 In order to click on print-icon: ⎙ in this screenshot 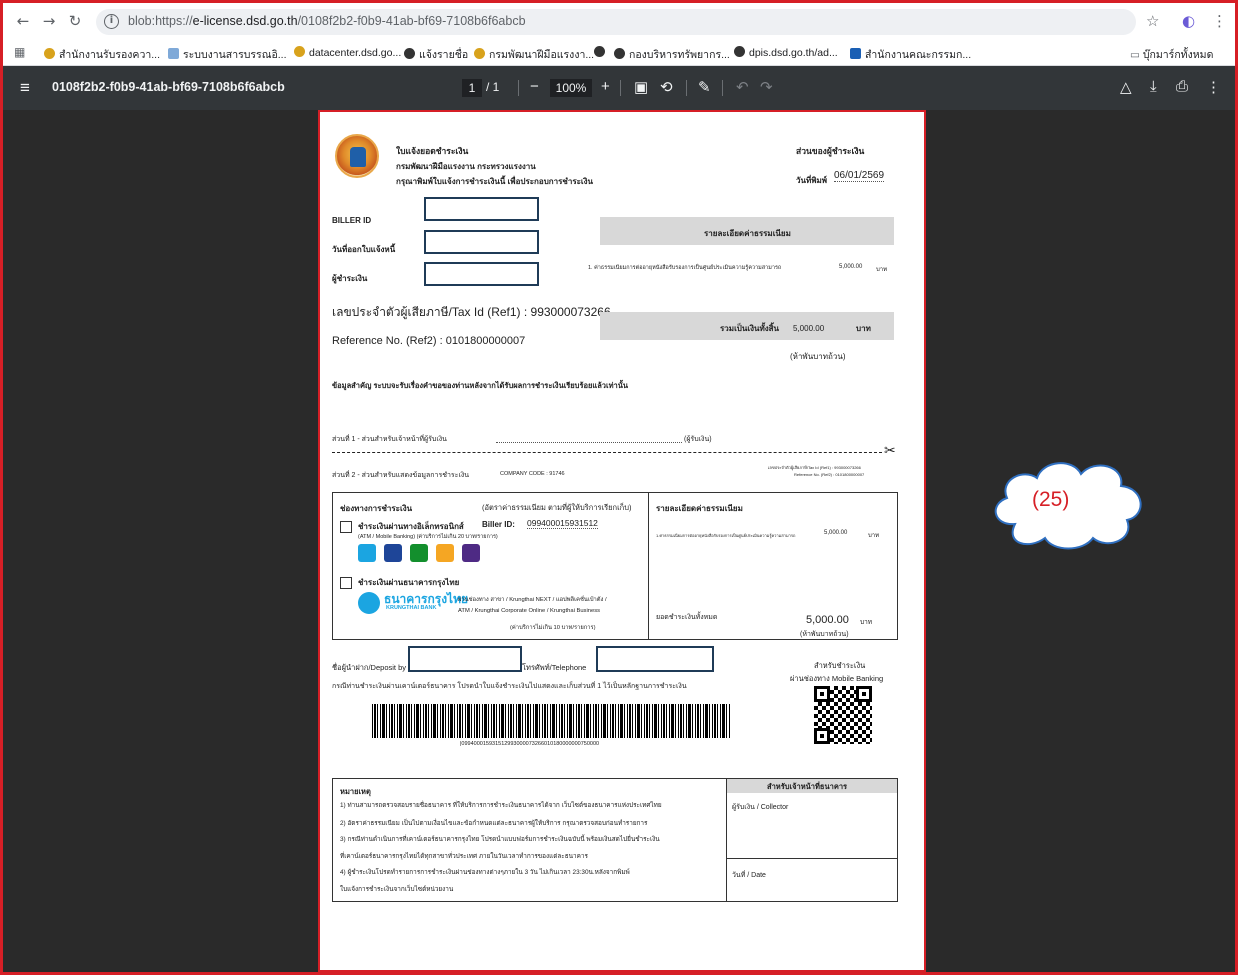, I will do `click(1182, 86)`.